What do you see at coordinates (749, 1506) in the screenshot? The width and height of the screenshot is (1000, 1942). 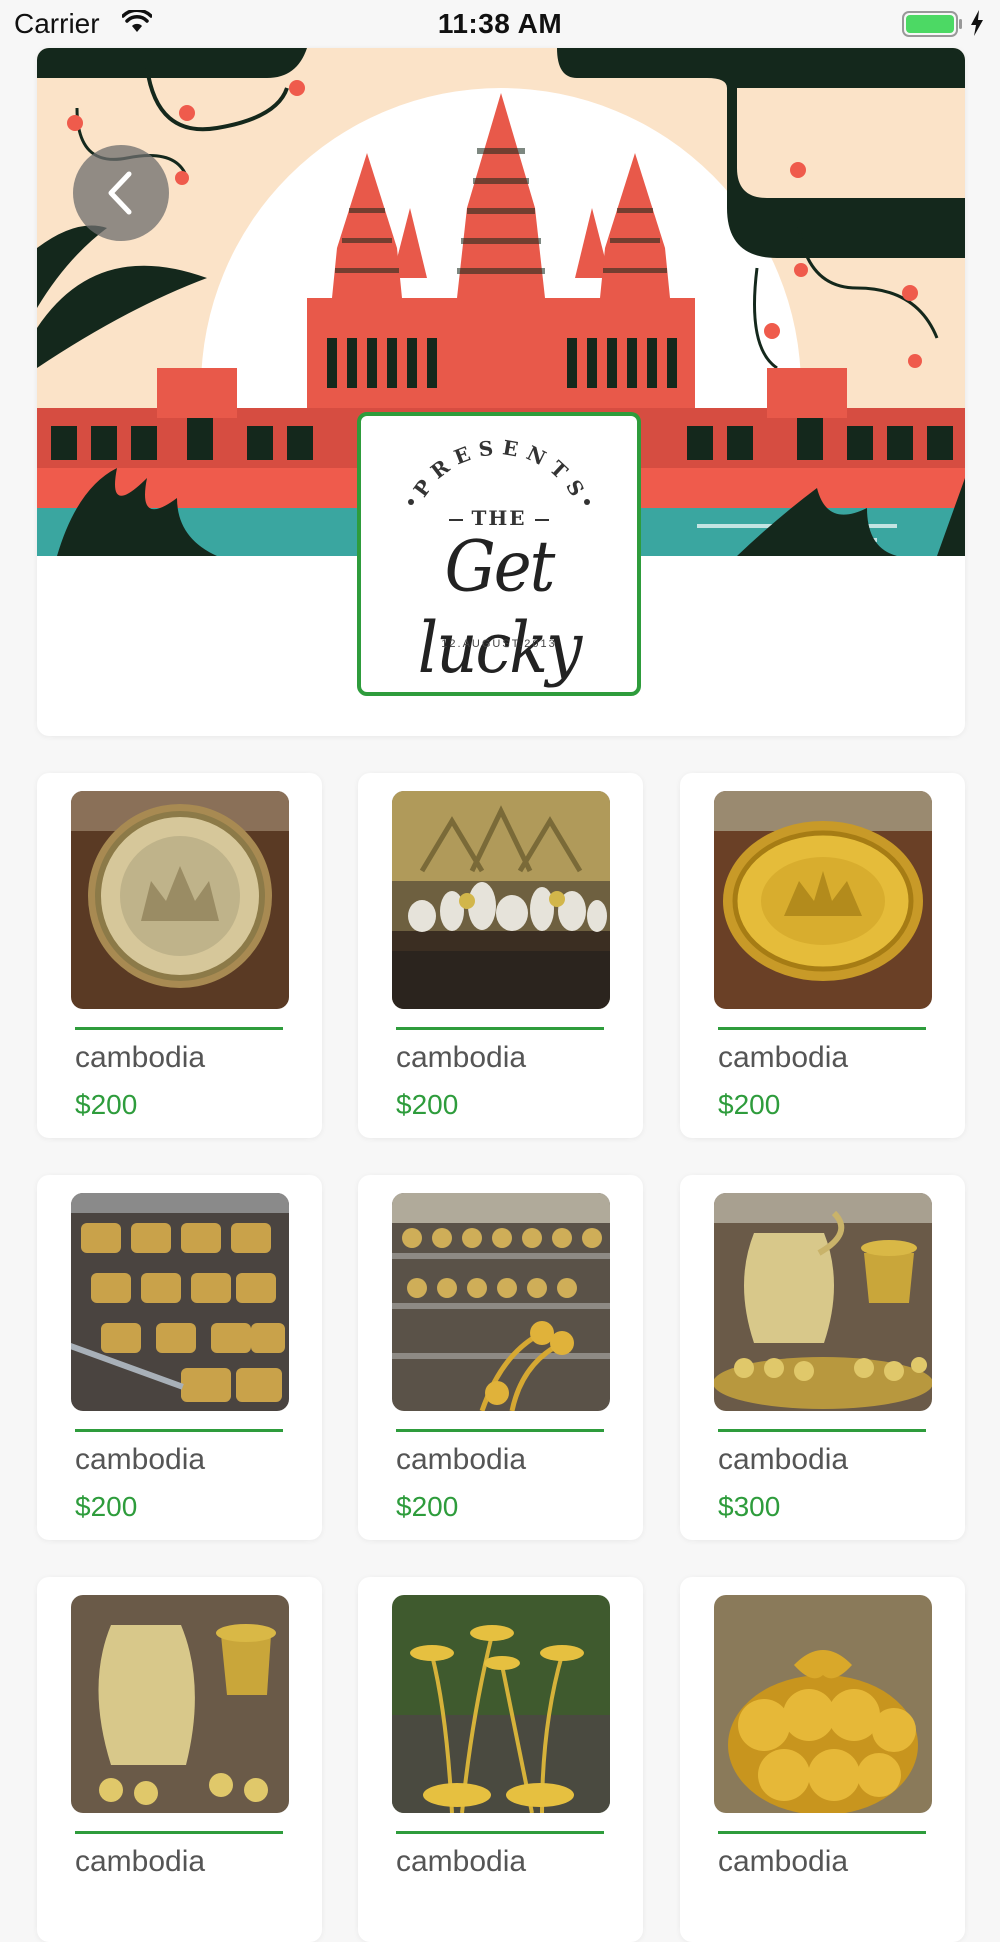 I see `product-price: $300` at bounding box center [749, 1506].